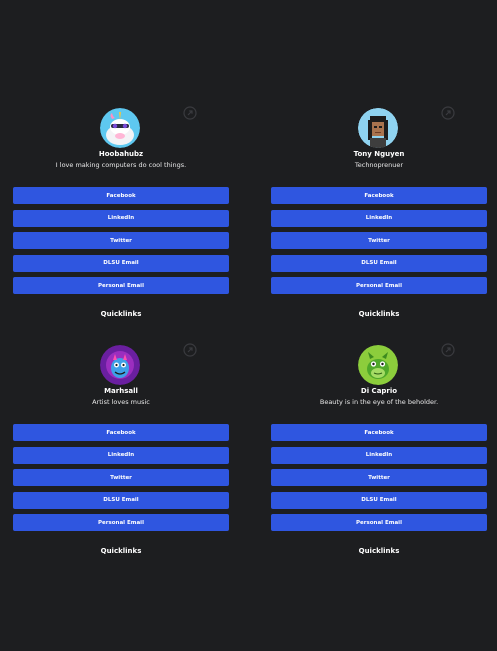  Describe the element at coordinates (121, 391) in the screenshot. I see `profile-name: Marhsall` at that location.